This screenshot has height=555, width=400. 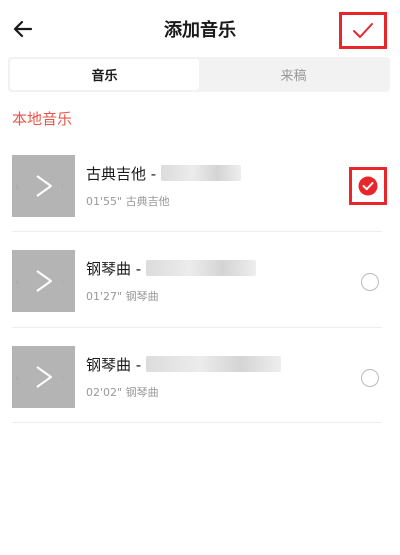 What do you see at coordinates (122, 296) in the screenshot?
I see `song-meta: 01'27" 钢琴曲` at bounding box center [122, 296].